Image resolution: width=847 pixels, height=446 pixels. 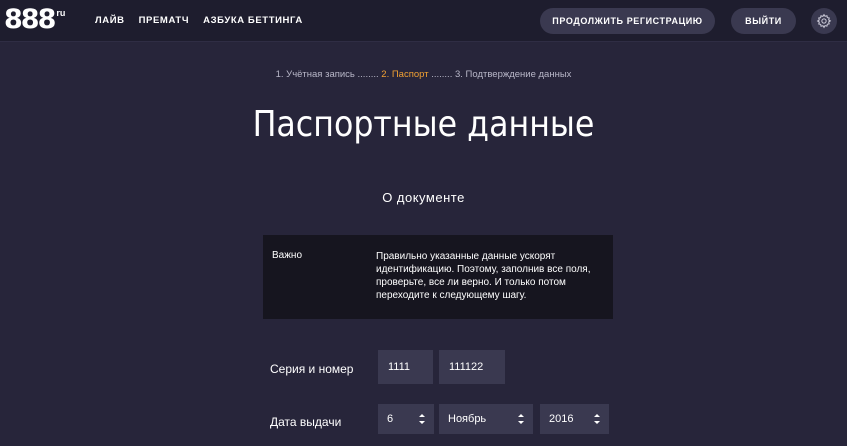 What do you see at coordinates (763, 21) in the screenshot?
I see `logout-button: ВЫЙТИ` at bounding box center [763, 21].